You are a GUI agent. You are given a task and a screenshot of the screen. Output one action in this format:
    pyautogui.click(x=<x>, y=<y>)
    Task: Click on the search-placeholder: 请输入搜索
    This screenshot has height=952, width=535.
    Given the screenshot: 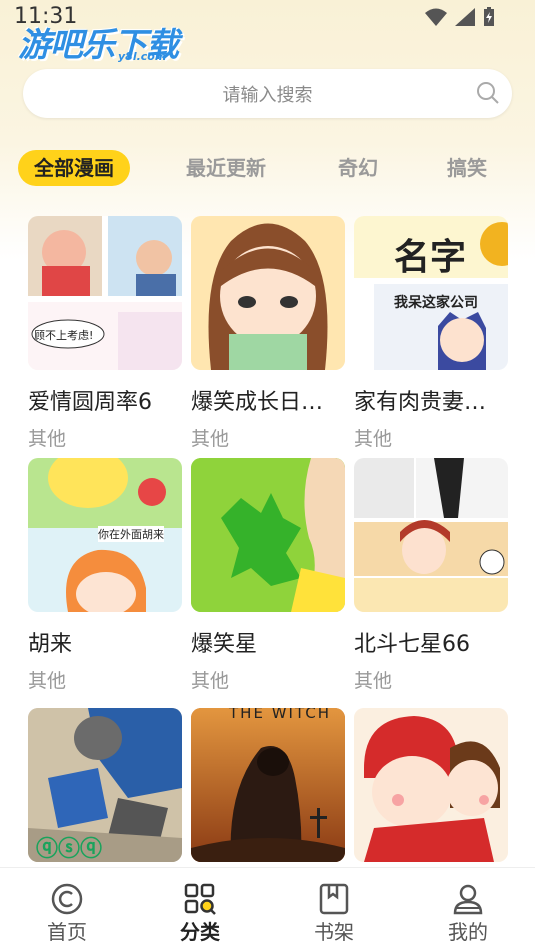 What is the action you would take?
    pyautogui.click(x=267, y=95)
    